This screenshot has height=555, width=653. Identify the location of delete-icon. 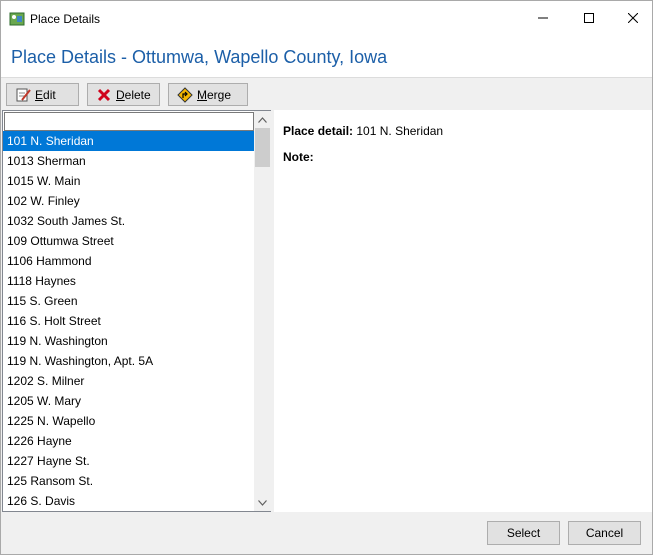
(104, 95).